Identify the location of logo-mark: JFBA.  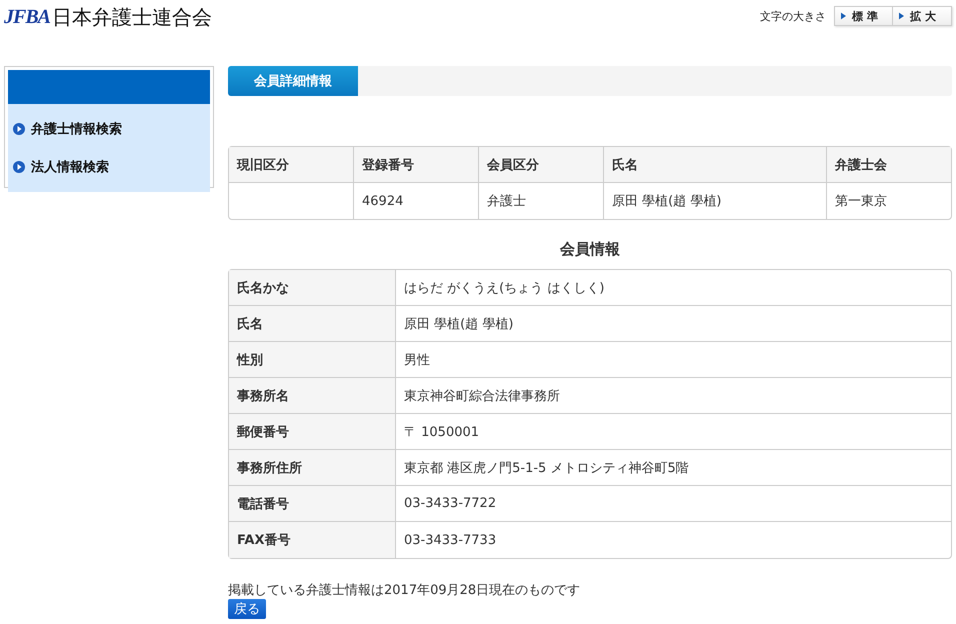
(27, 17).